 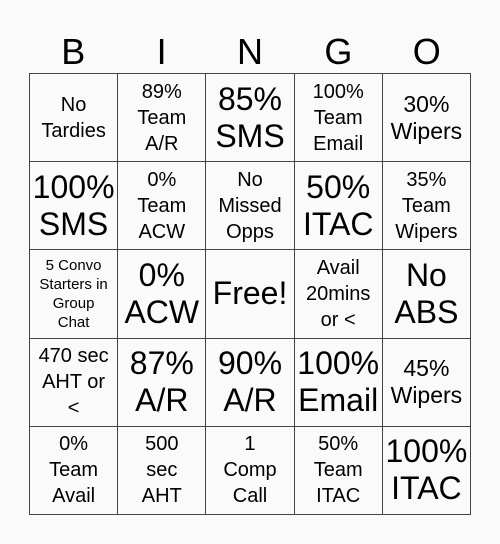 I want to click on header-letter-n: N, so click(x=249, y=51).